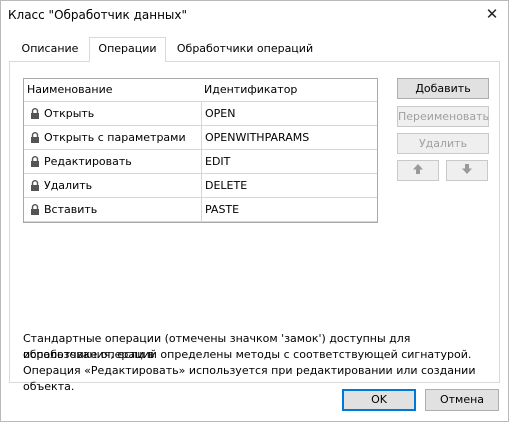 This screenshot has height=422, width=509. Describe the element at coordinates (200, 90) in the screenshot. I see `table-header: Наименование Идентификатор` at that location.